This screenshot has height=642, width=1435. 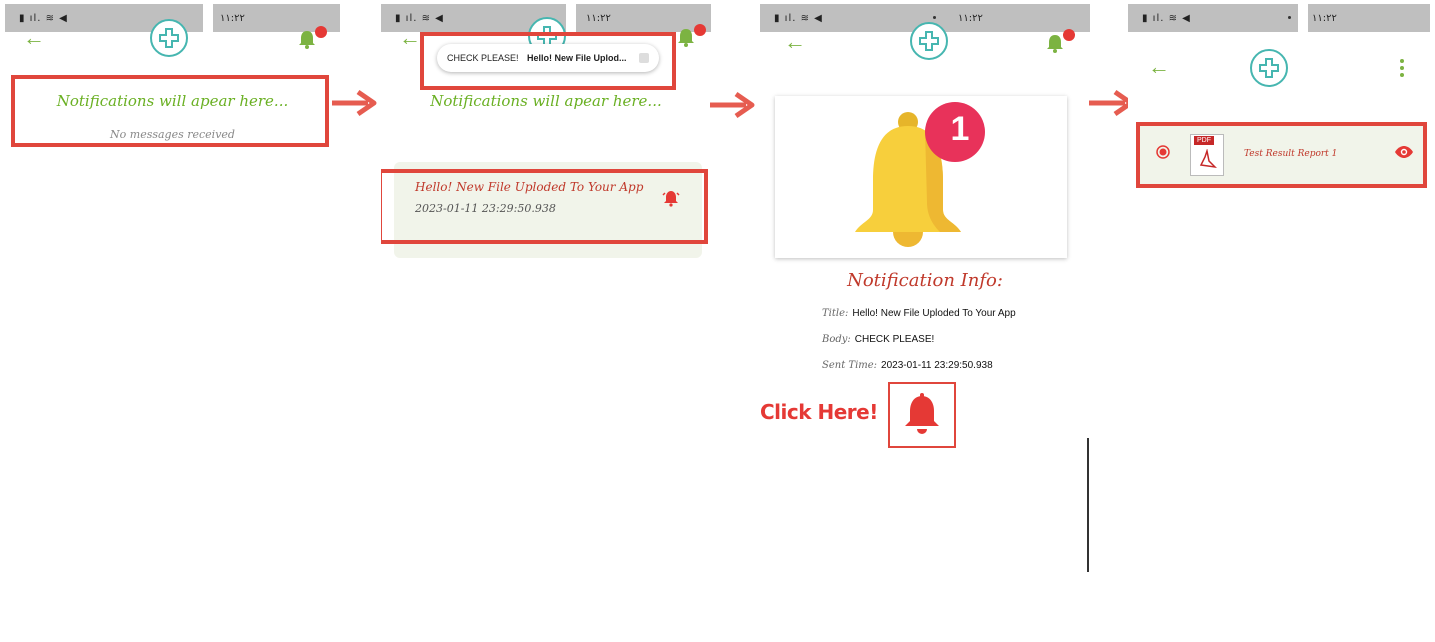 I want to click on empty-state-message: No messages received, so click(x=172, y=134).